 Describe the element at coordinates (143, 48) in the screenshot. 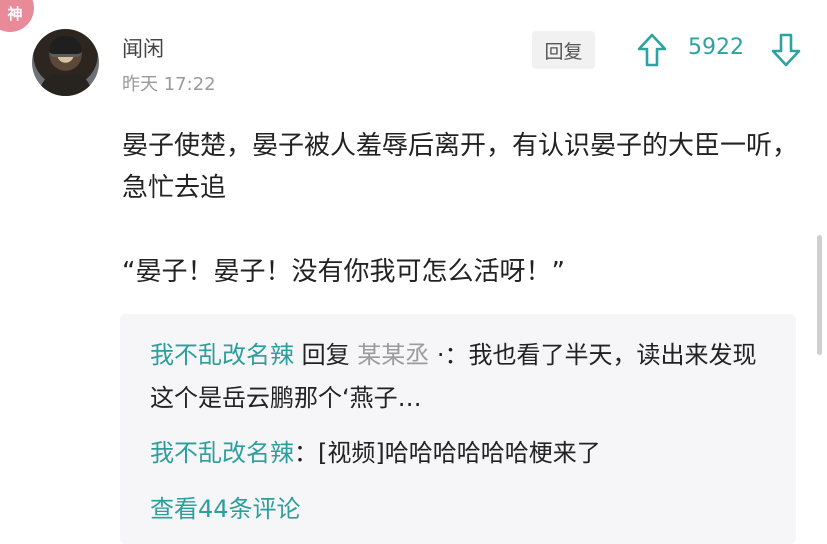

I see `comment-username: 闻闲` at that location.